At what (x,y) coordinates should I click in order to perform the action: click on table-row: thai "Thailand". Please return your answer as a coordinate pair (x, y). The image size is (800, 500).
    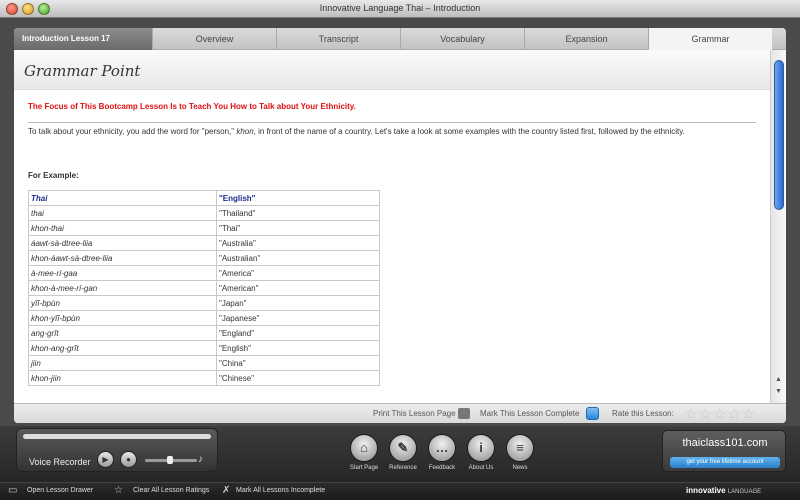
    Looking at the image, I should click on (204, 213).